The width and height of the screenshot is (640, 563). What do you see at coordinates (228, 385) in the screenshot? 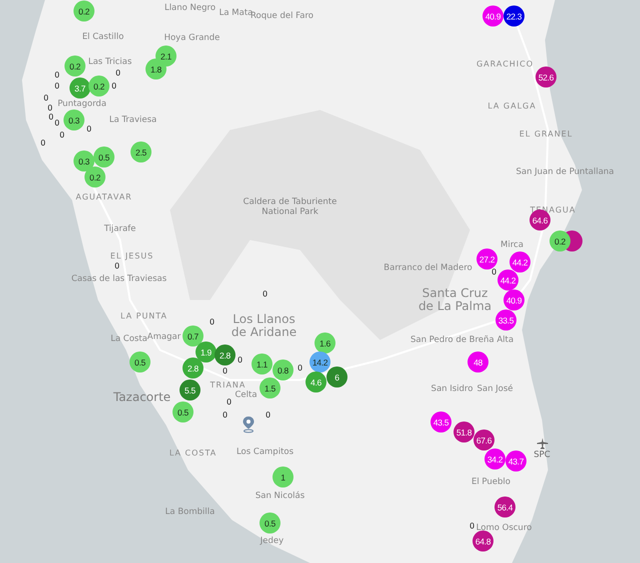
I see `place-label: TRIANA` at bounding box center [228, 385].